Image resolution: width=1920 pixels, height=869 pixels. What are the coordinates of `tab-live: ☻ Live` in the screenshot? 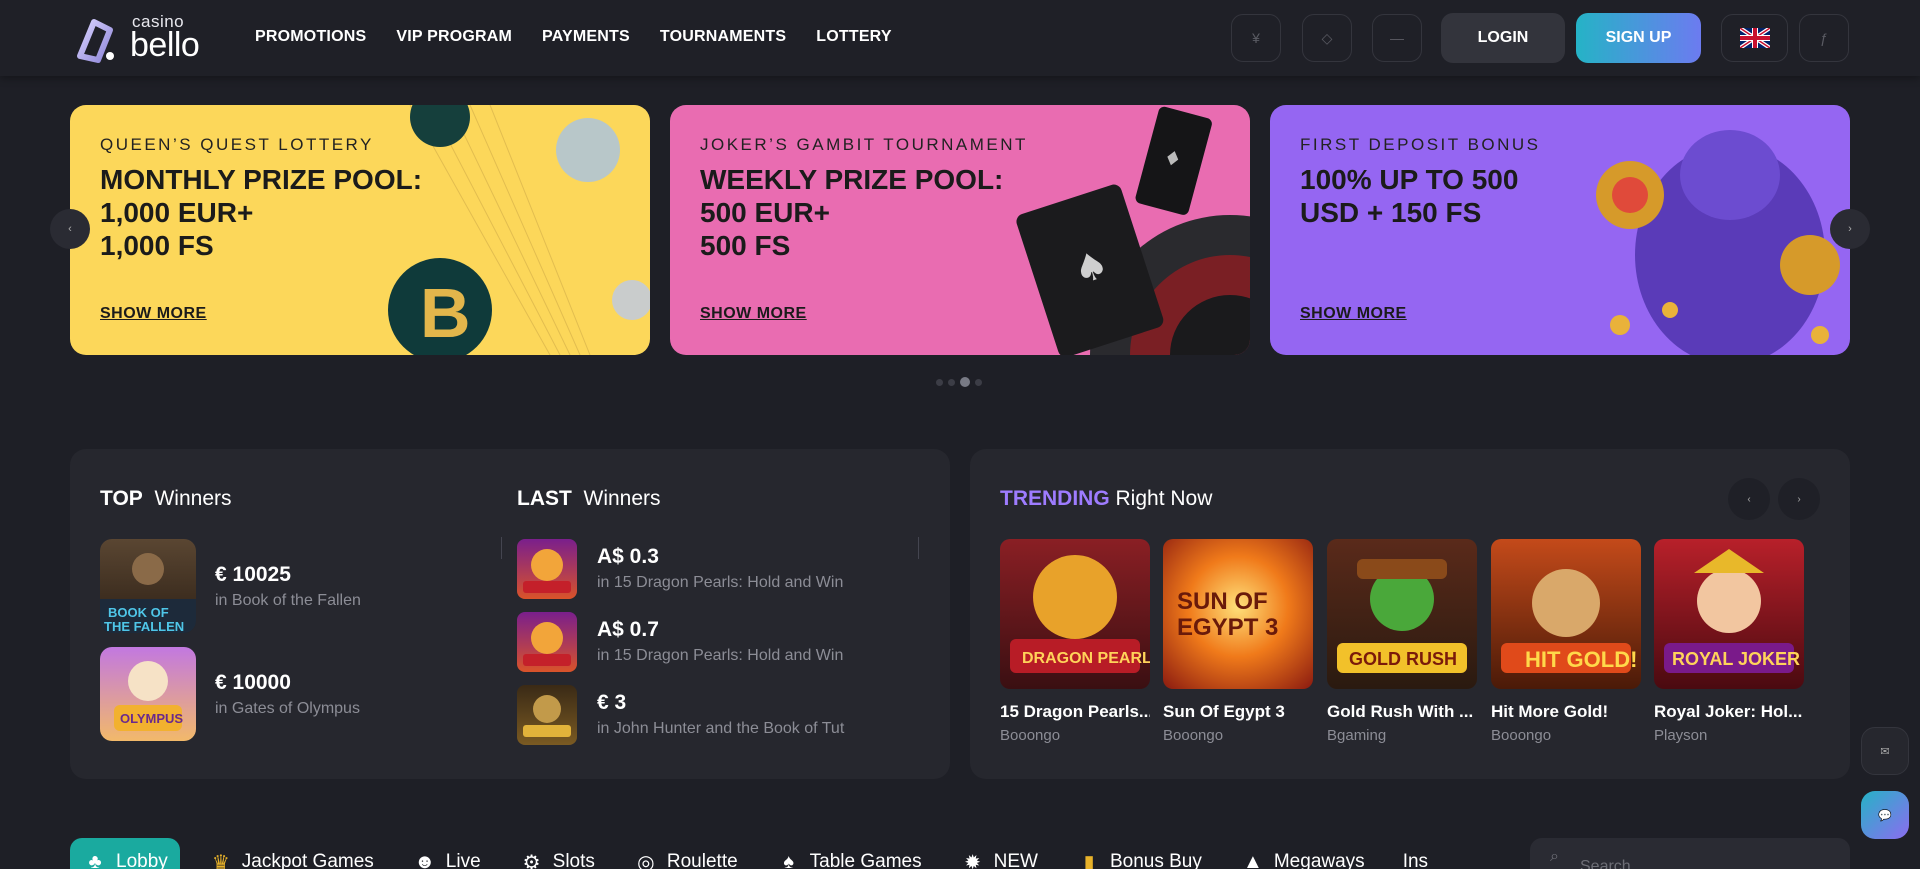 It's located at (446, 853).